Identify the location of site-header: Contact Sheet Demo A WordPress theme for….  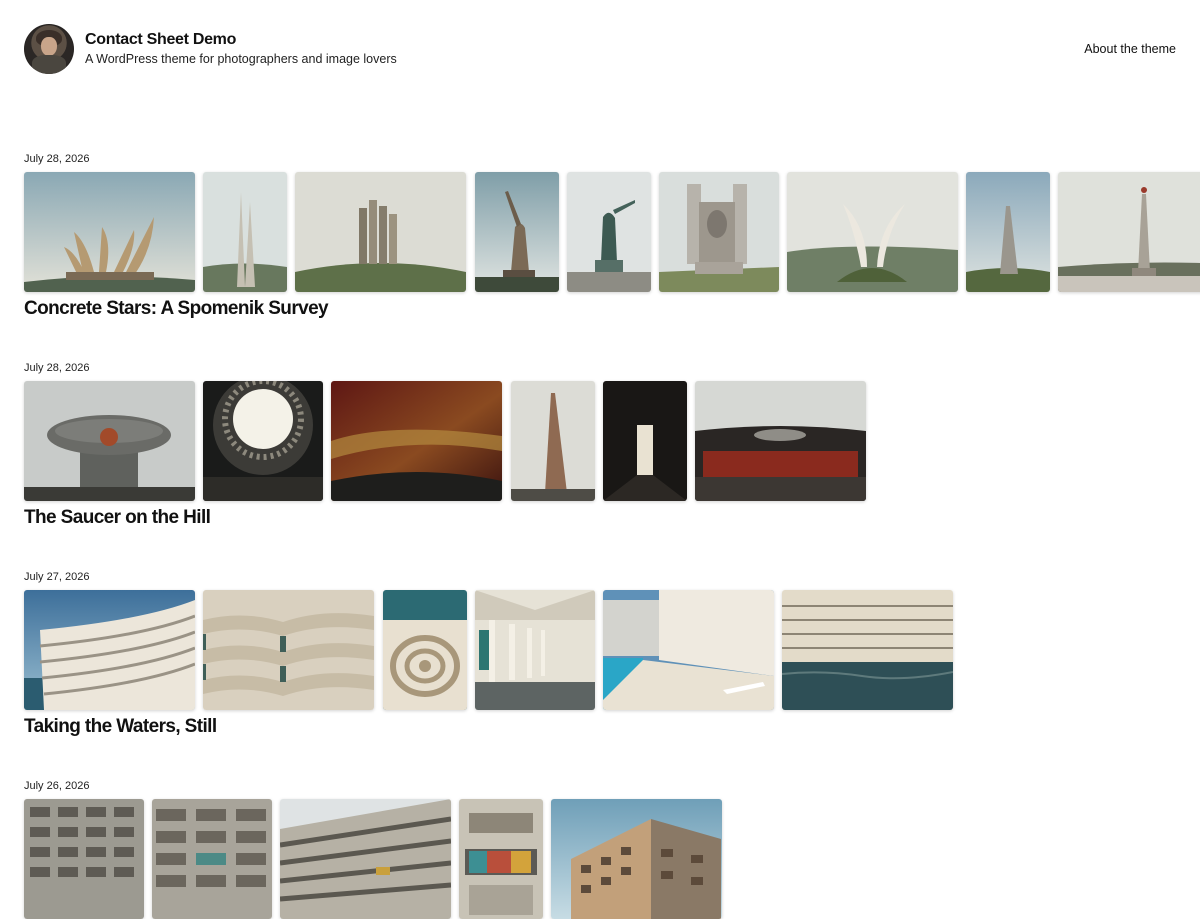
(600, 55).